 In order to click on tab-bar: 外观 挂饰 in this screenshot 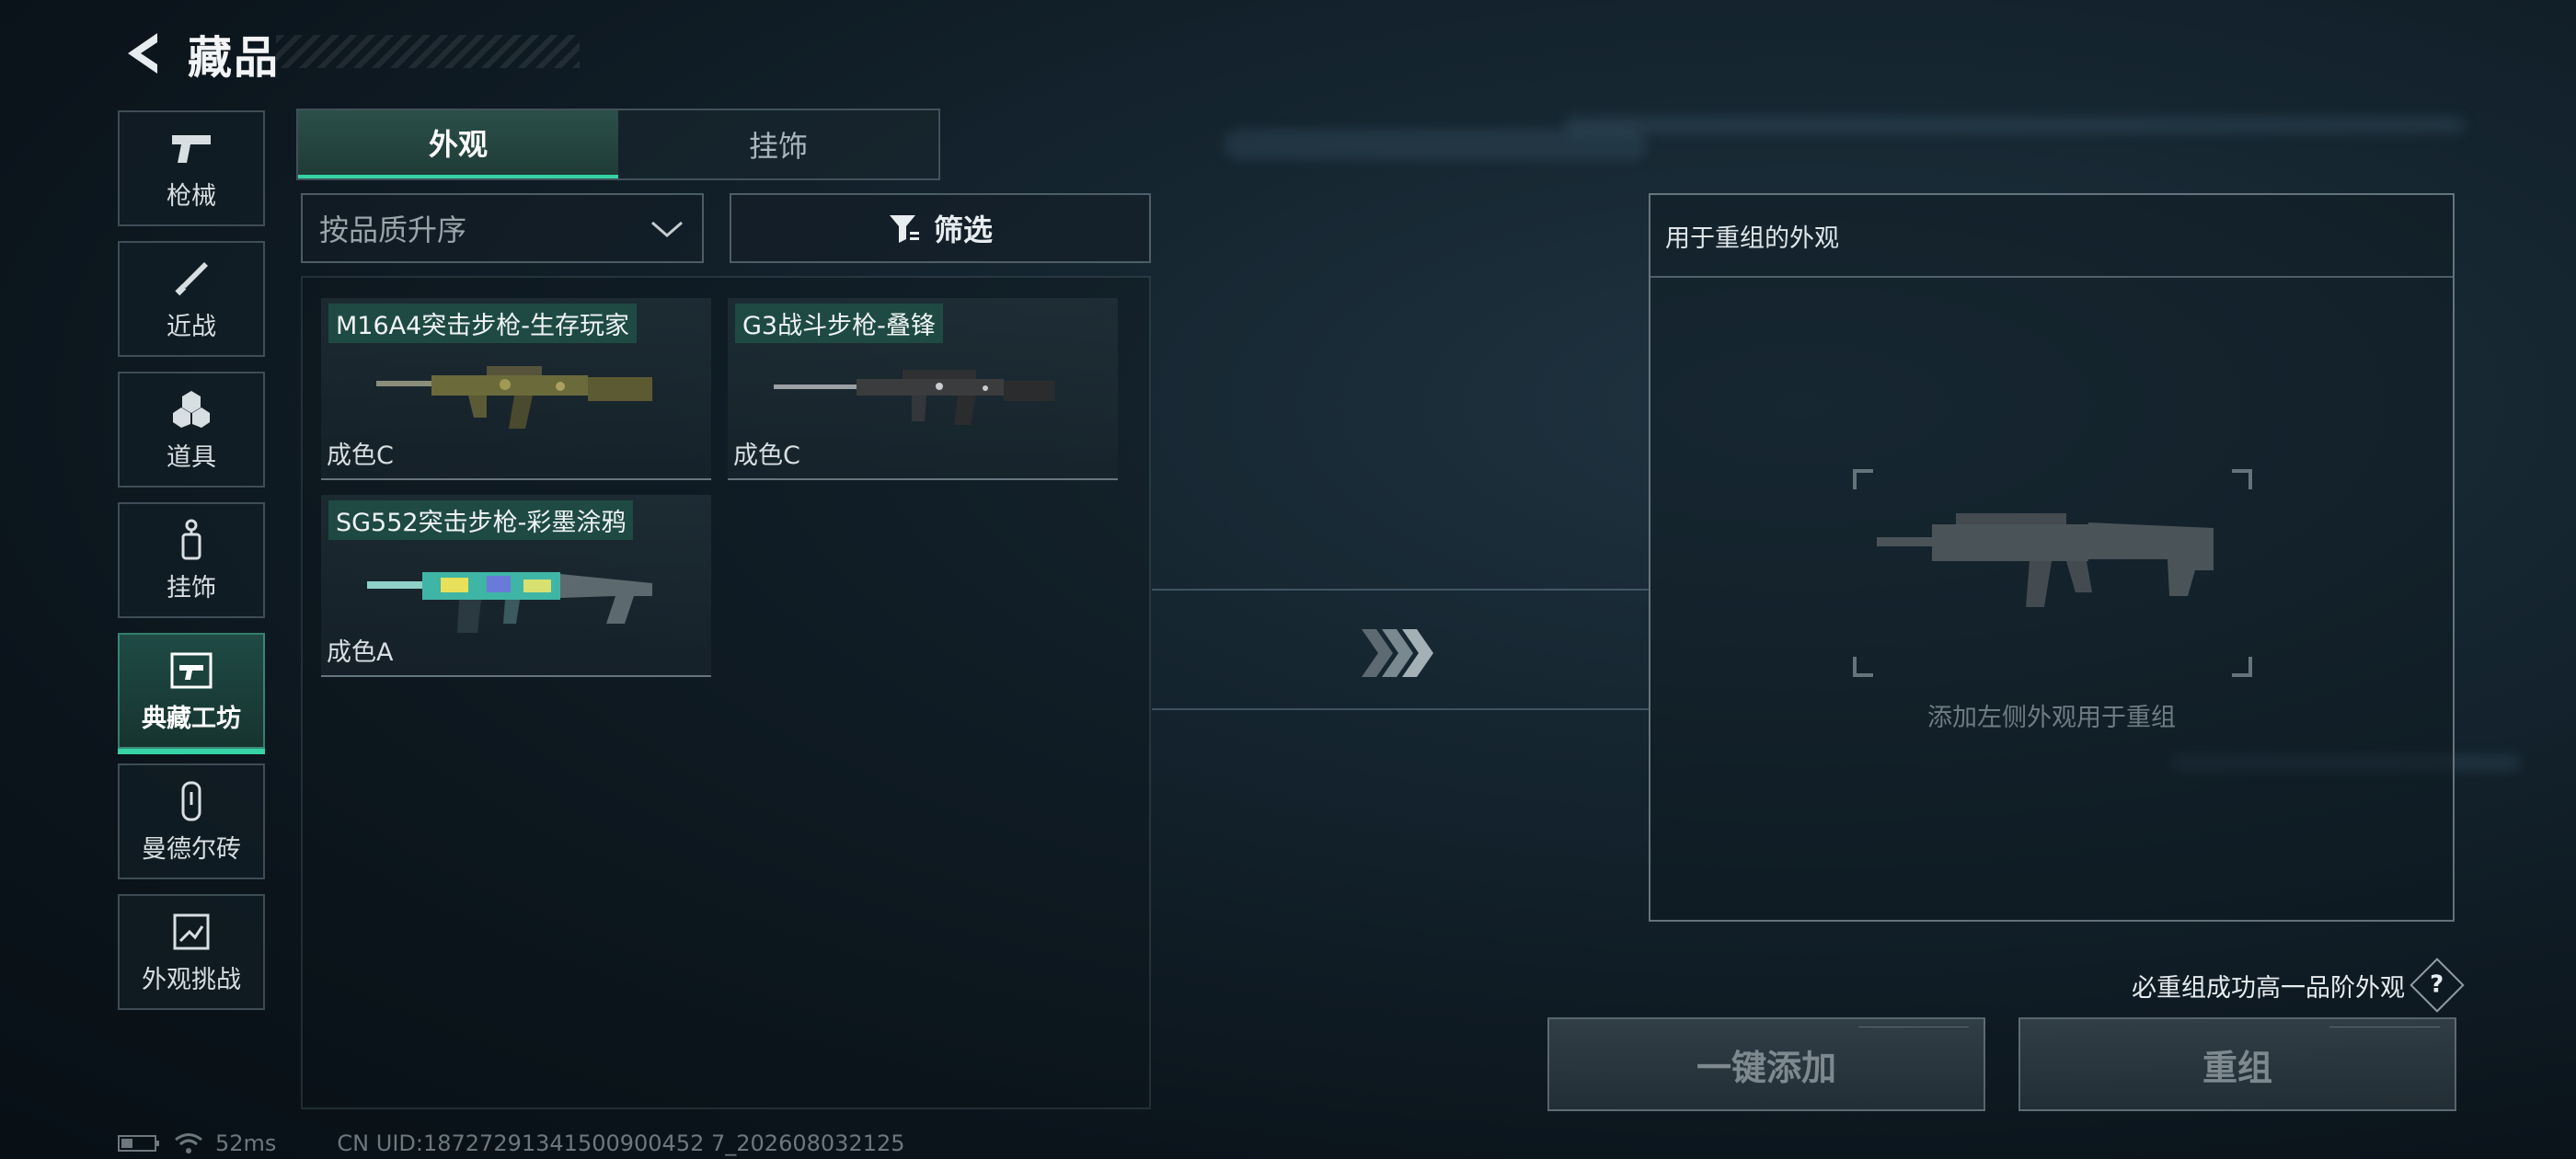, I will do `click(618, 144)`.